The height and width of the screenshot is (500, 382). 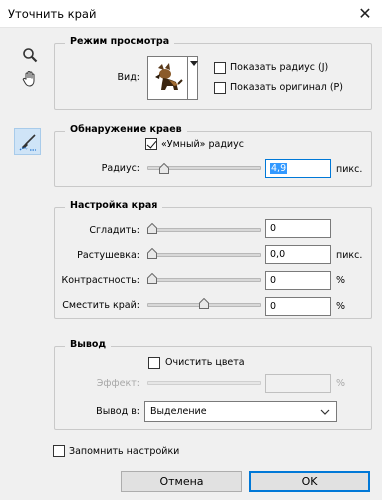 I want to click on amount-unit: %, so click(x=341, y=383).